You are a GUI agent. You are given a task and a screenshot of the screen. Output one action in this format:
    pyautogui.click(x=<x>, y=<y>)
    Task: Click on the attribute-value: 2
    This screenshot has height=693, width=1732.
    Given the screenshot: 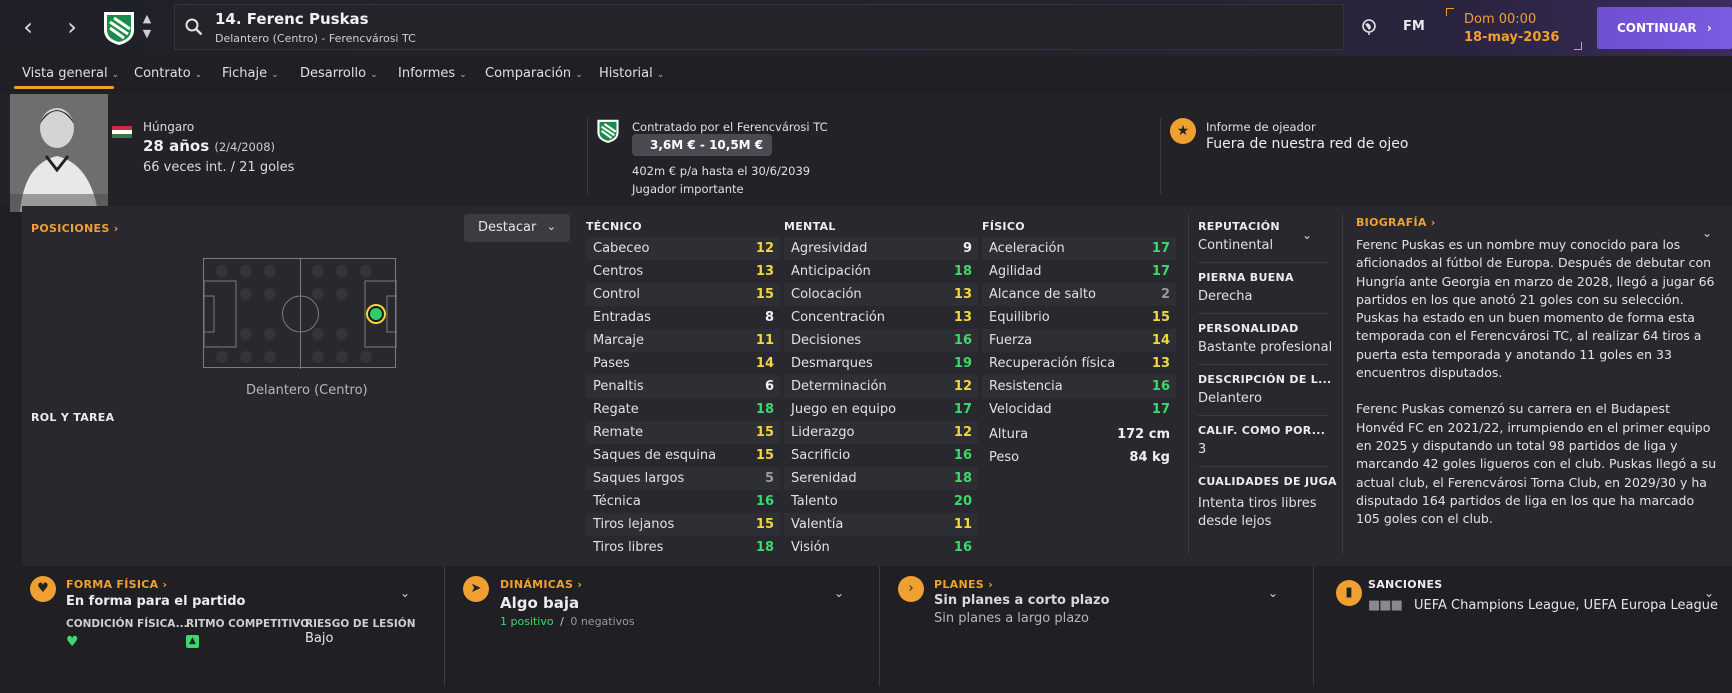 What is the action you would take?
    pyautogui.click(x=1165, y=294)
    